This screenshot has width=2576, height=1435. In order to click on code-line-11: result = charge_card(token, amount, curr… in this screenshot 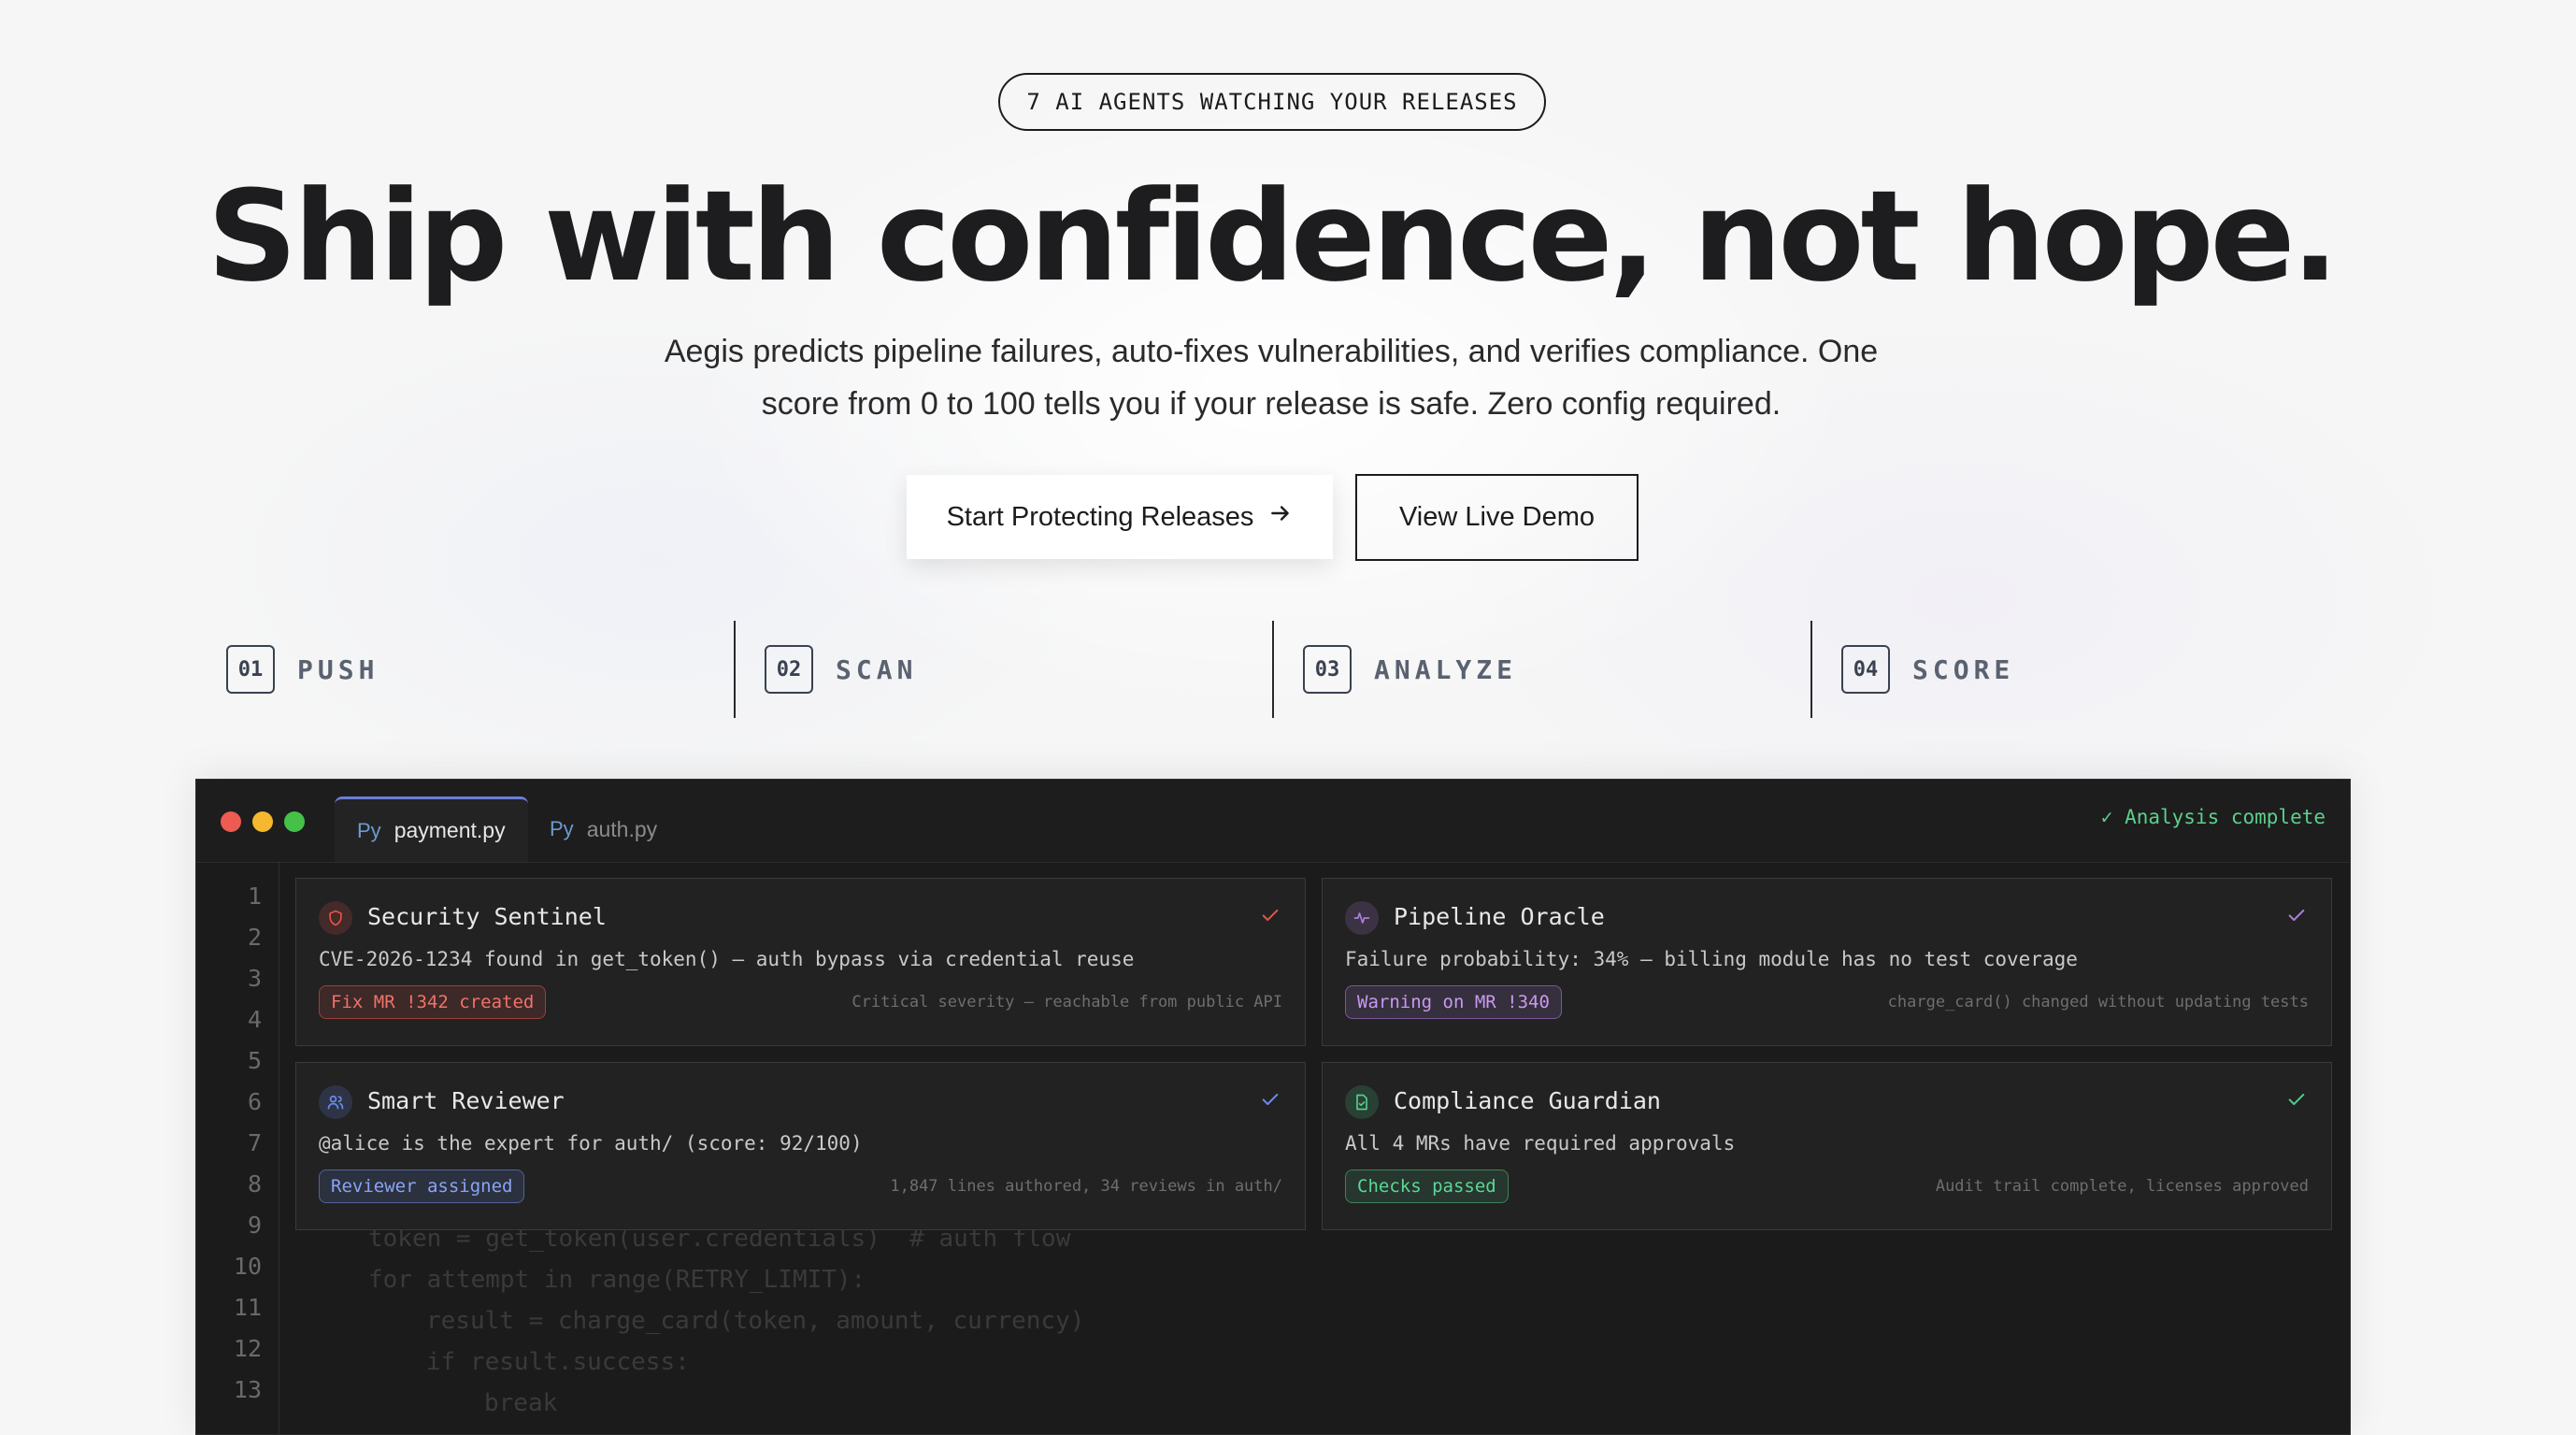, I will do `click(755, 1321)`.